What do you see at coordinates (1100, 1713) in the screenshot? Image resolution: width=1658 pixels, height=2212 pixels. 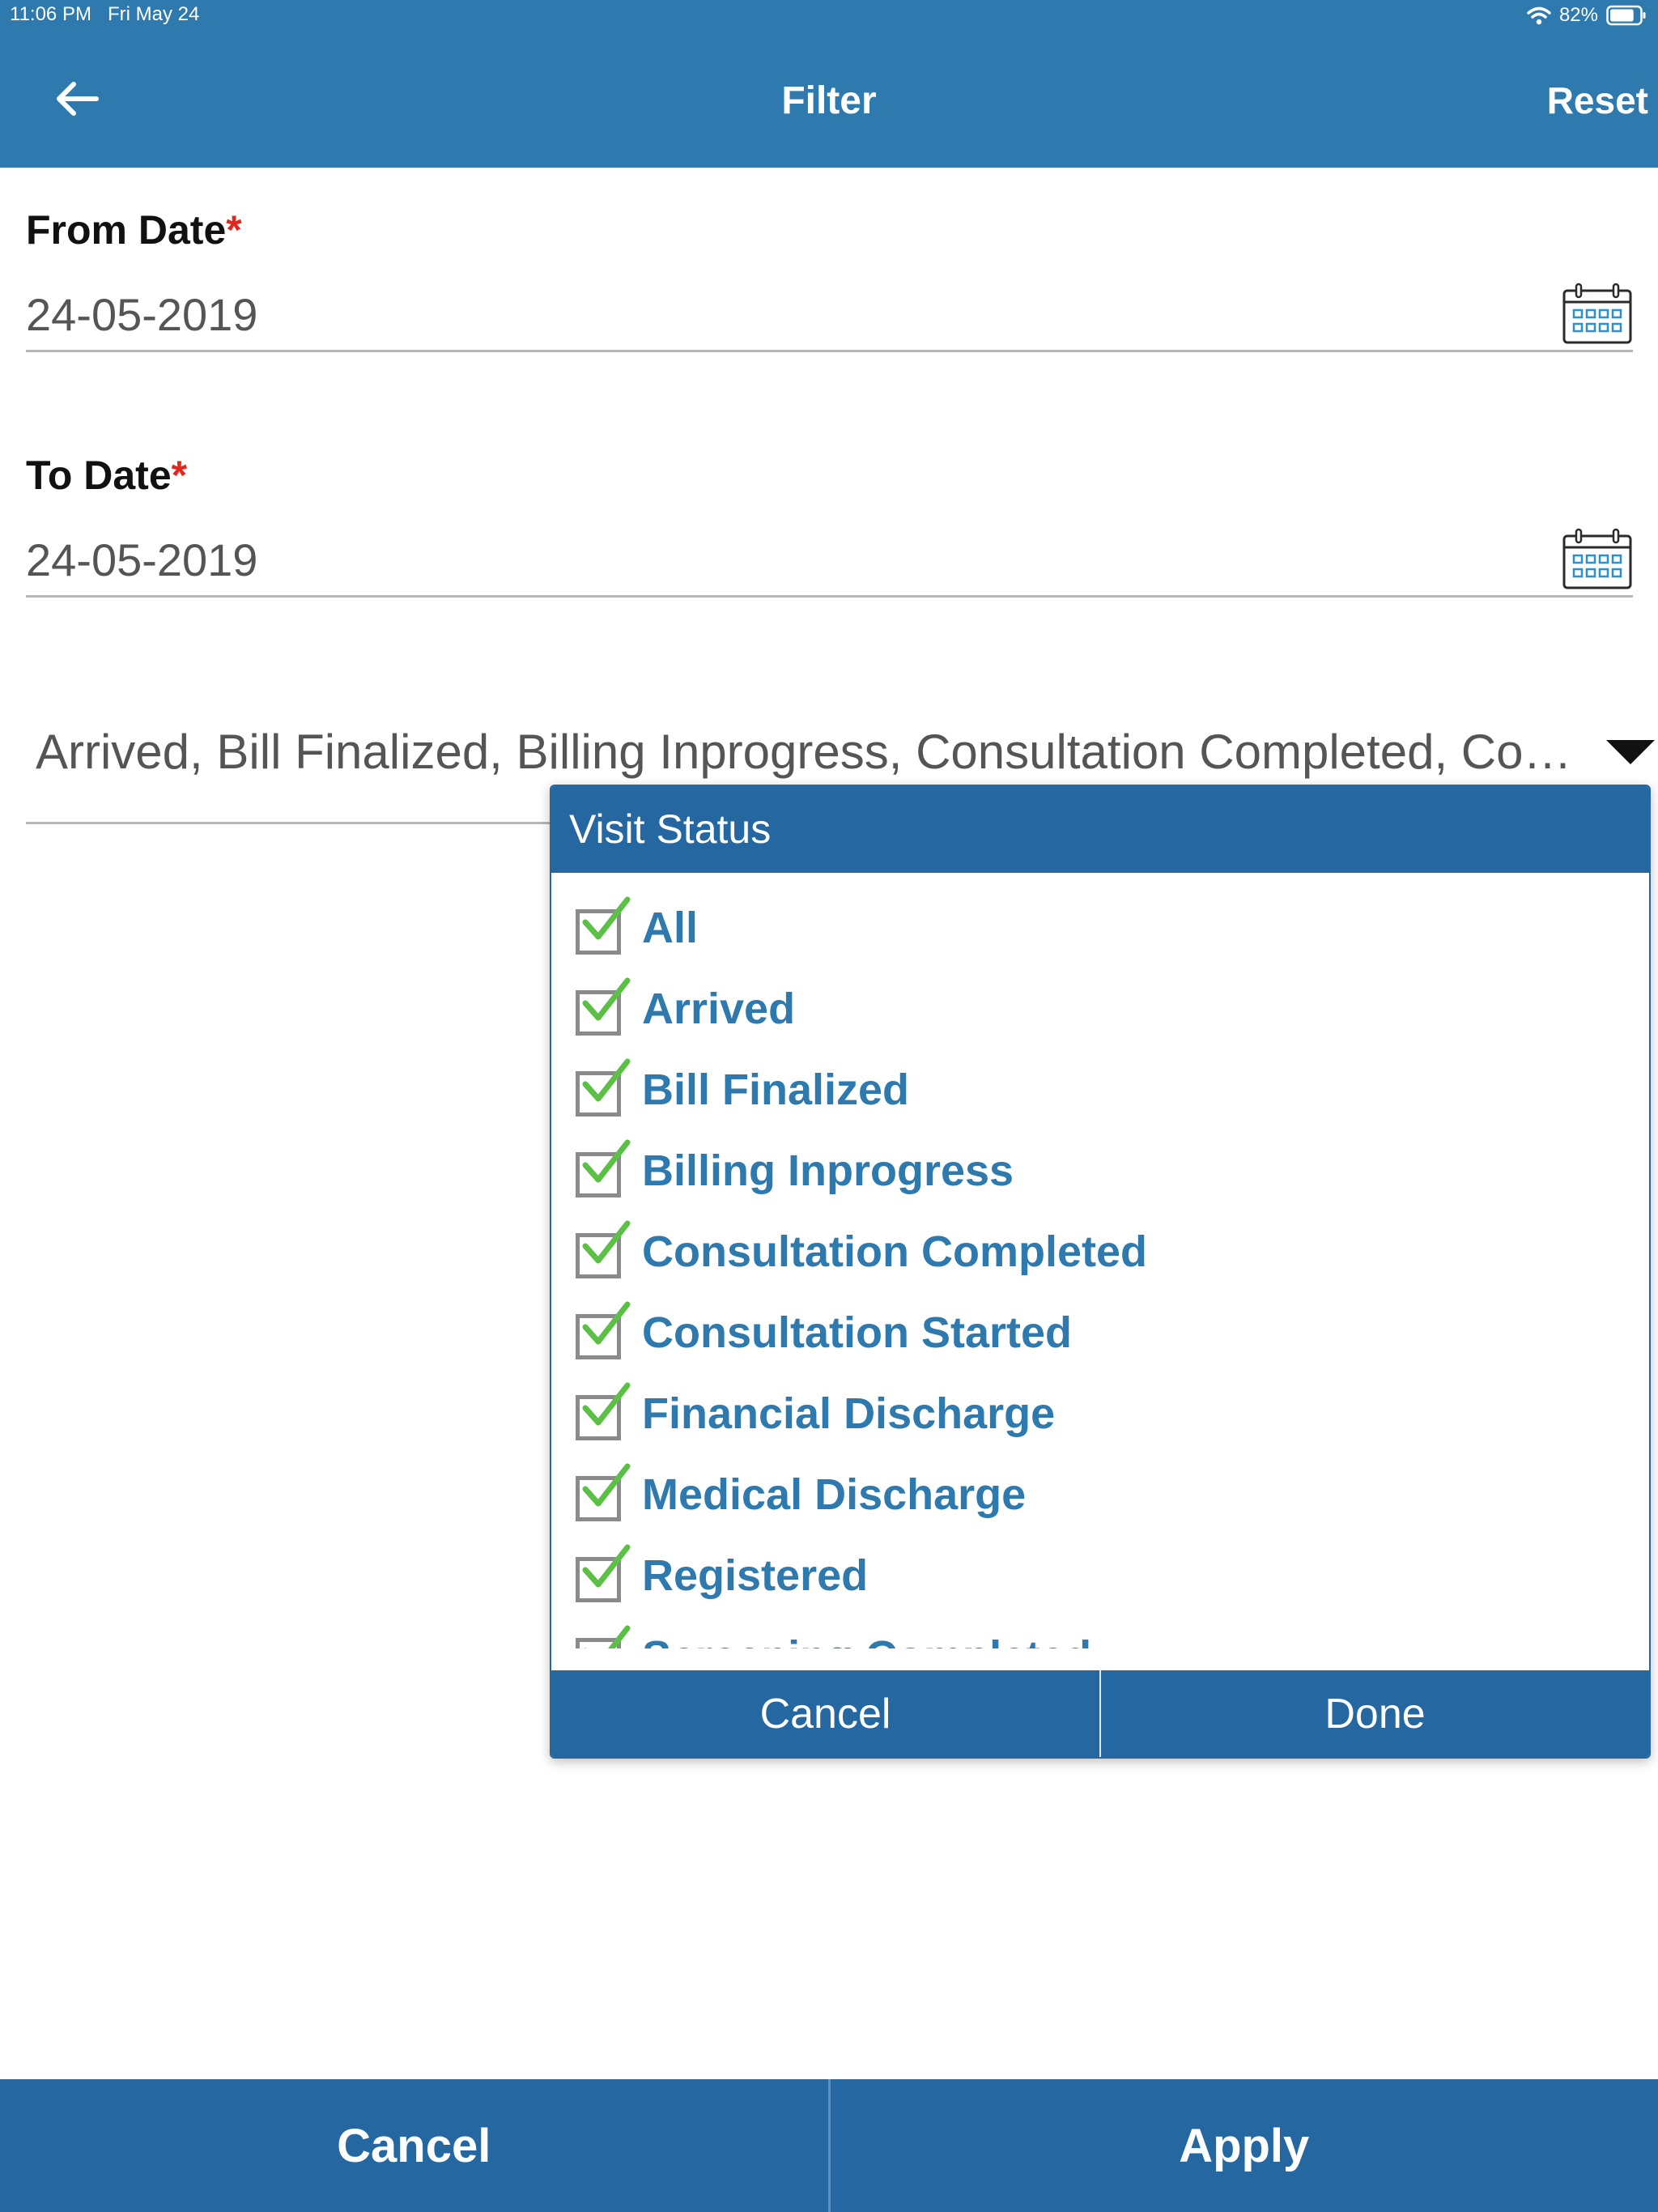 I see `popup-footer: Cancel Done` at bounding box center [1100, 1713].